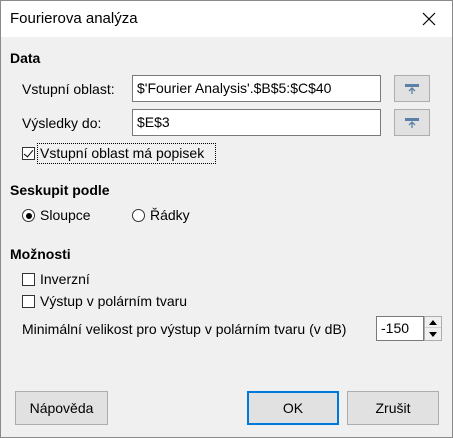 The width and height of the screenshot is (453, 438). What do you see at coordinates (113, 301) in the screenshot?
I see `polar-label: Výstup v polárním tvaru` at bounding box center [113, 301].